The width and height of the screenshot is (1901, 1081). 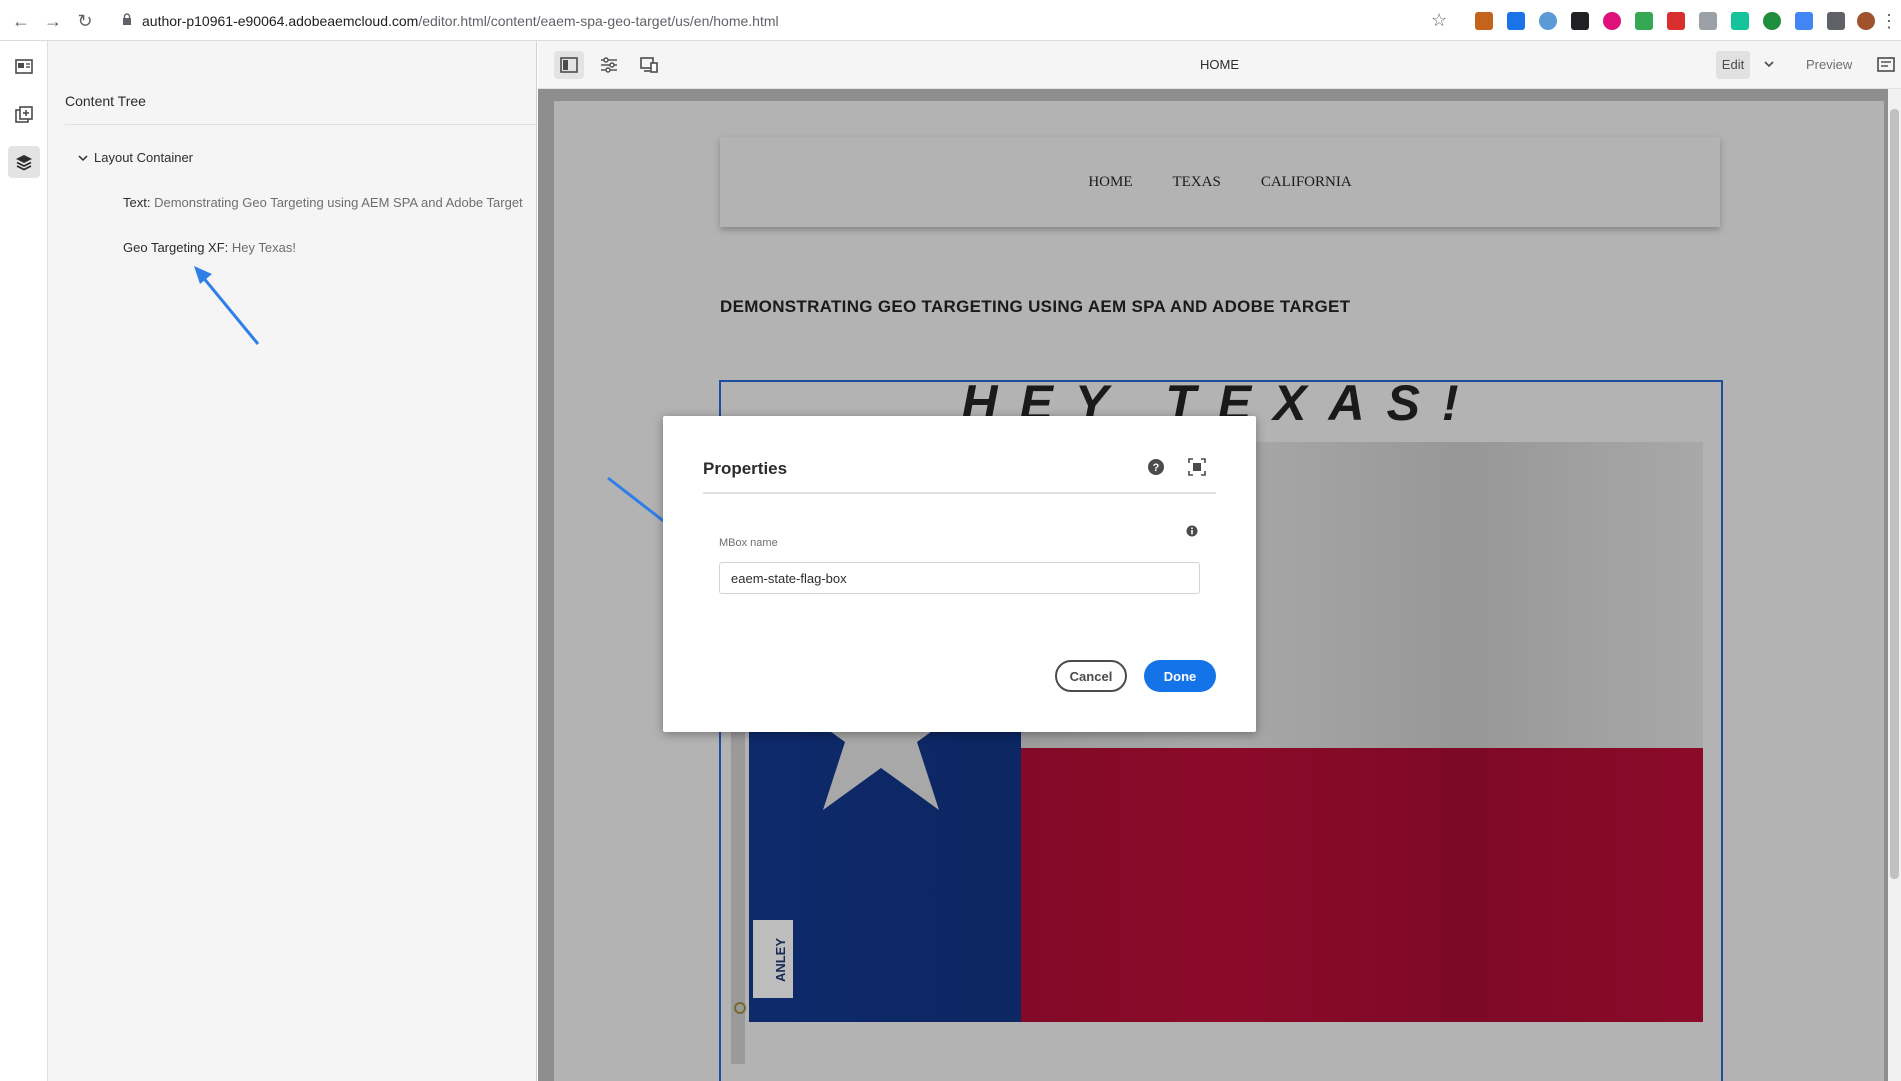 I want to click on cancel-button: Cancel, so click(x=1091, y=676).